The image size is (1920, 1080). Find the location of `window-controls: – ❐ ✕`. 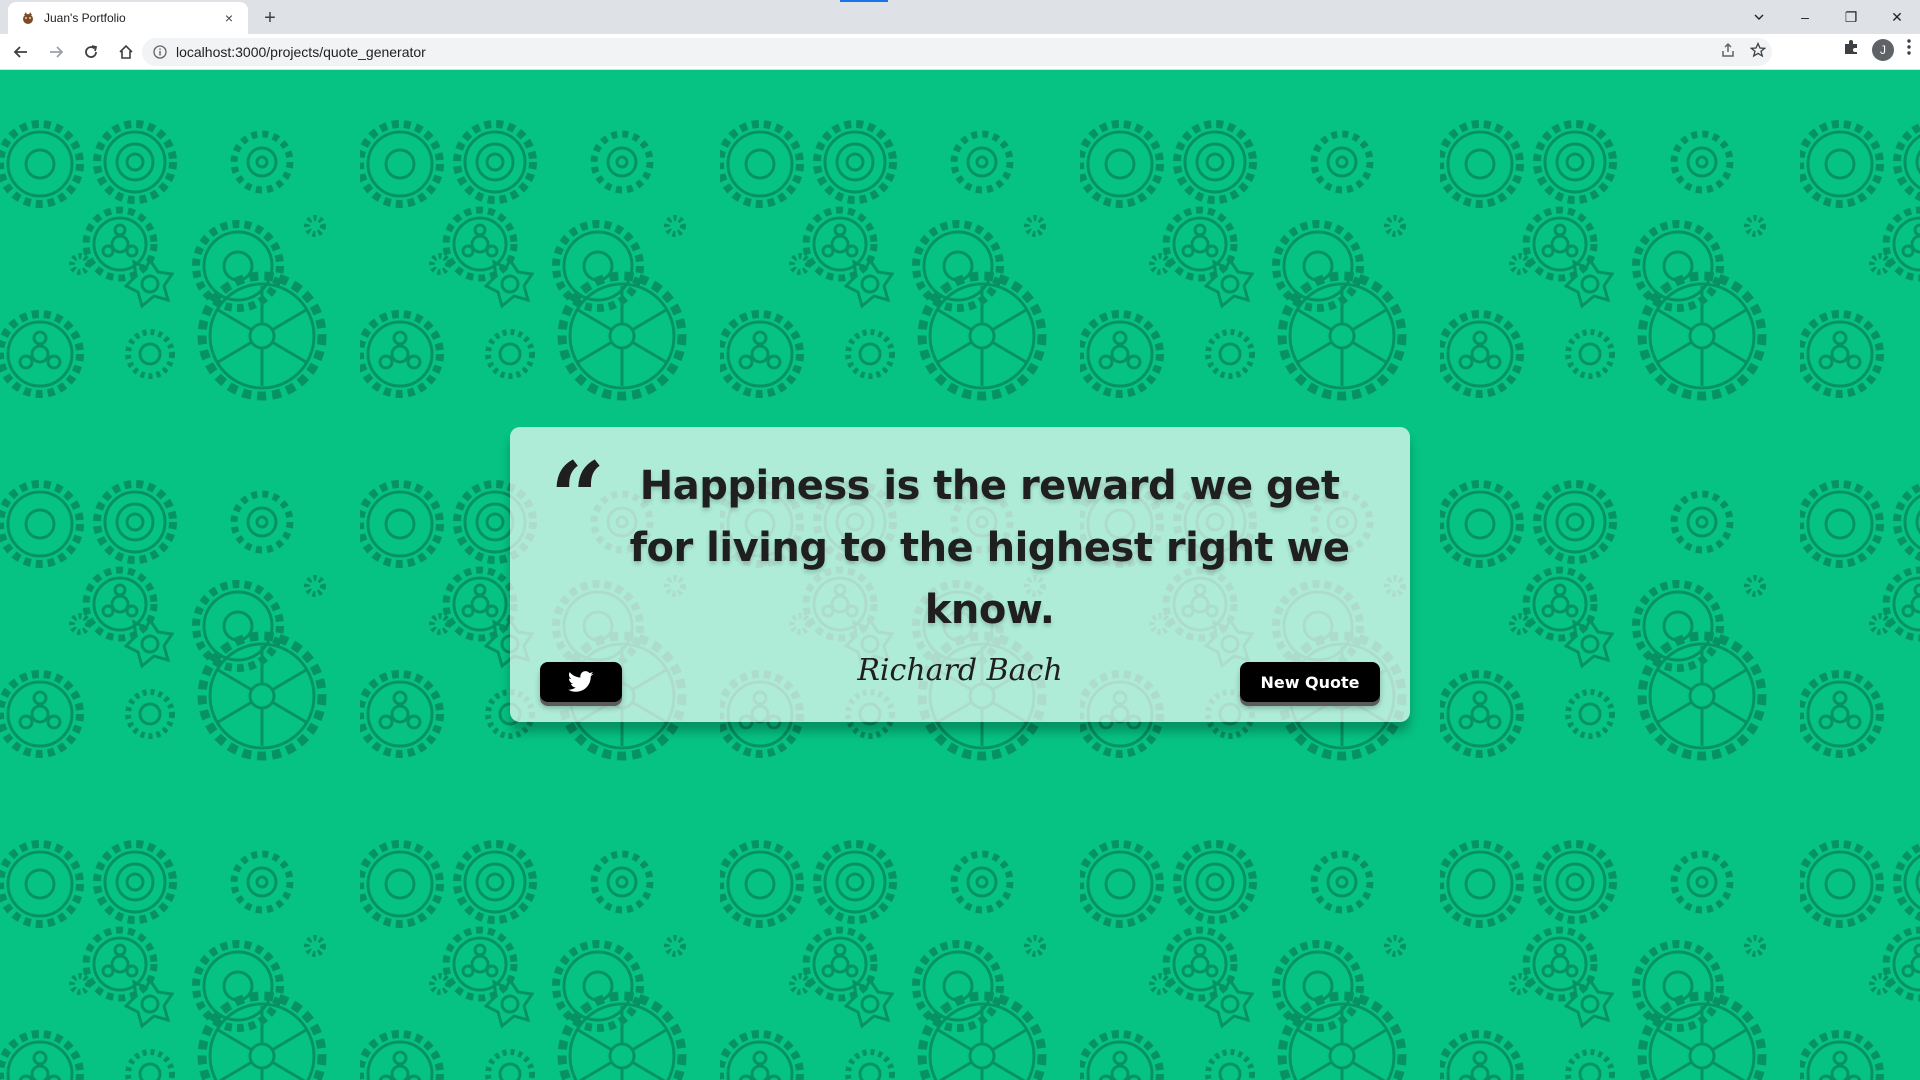

window-controls: – ❐ ✕ is located at coordinates (1828, 17).